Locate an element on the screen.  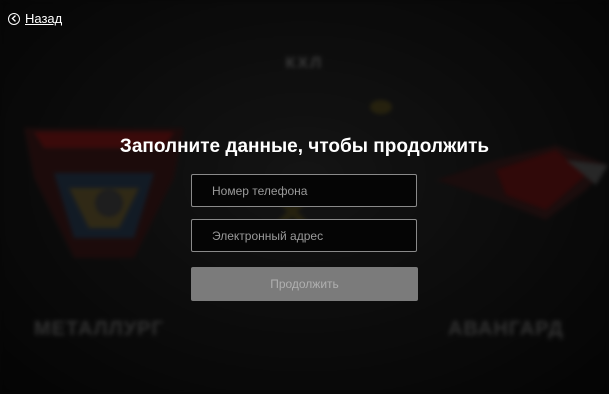
phone-field is located at coordinates (304, 190).